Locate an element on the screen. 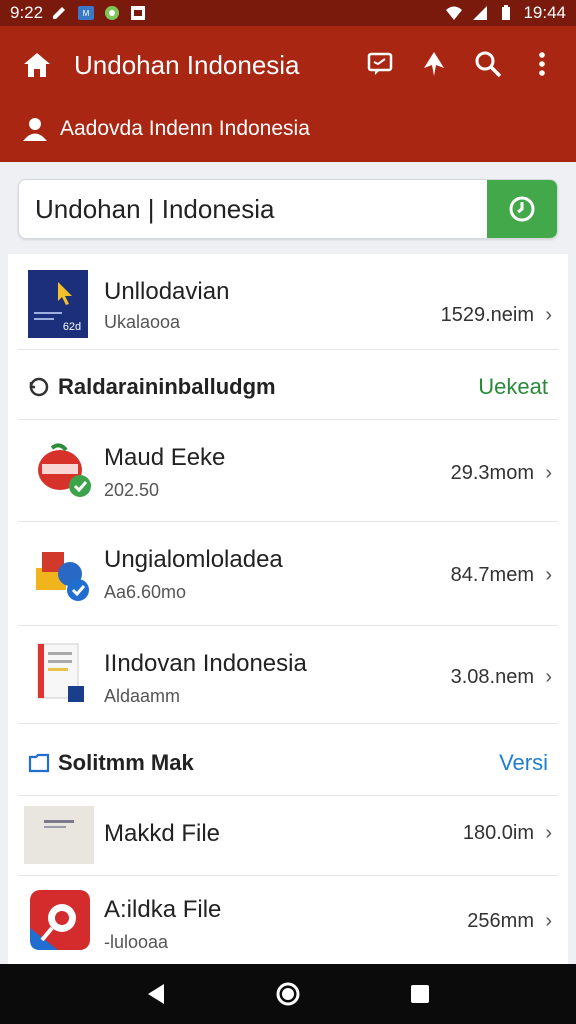 The height and width of the screenshot is (1024, 576). item-name: Unllodavian is located at coordinates (167, 291).